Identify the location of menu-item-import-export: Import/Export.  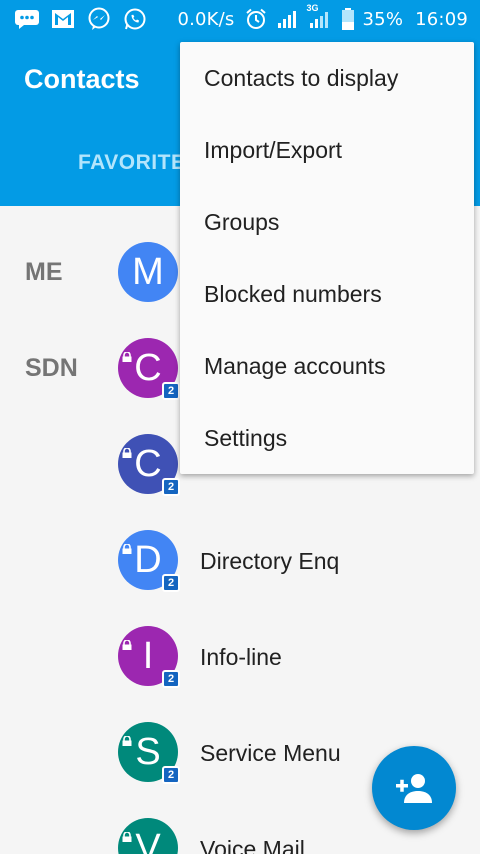
(327, 150).